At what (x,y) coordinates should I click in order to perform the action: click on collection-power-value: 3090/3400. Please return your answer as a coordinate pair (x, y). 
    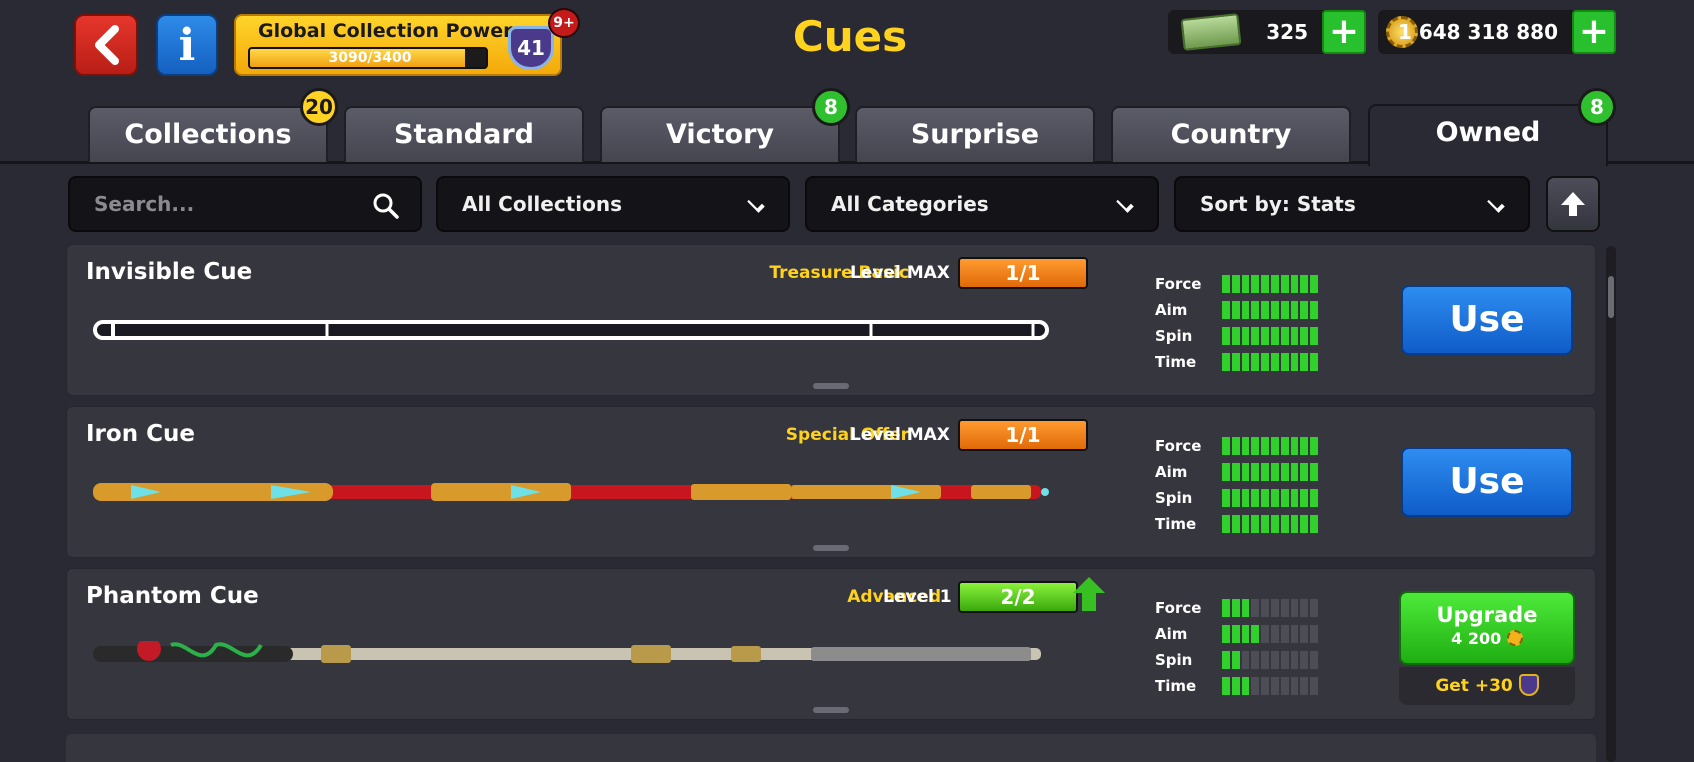
    Looking at the image, I should click on (370, 58).